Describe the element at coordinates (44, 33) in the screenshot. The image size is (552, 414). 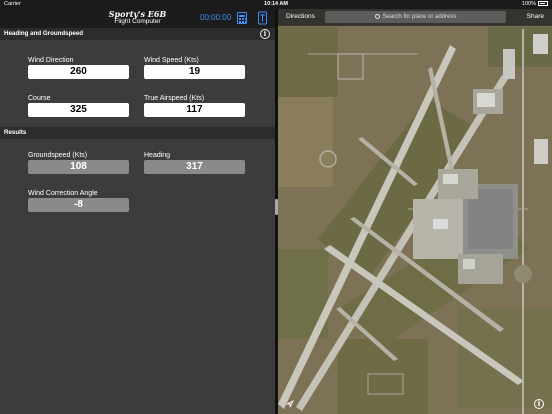
I see `section-title-inputs: Heading and Groundspeed` at that location.